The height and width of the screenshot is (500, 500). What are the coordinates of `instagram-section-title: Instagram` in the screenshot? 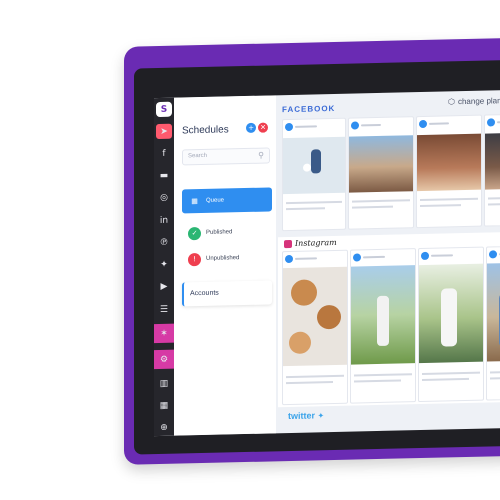 It's located at (310, 243).